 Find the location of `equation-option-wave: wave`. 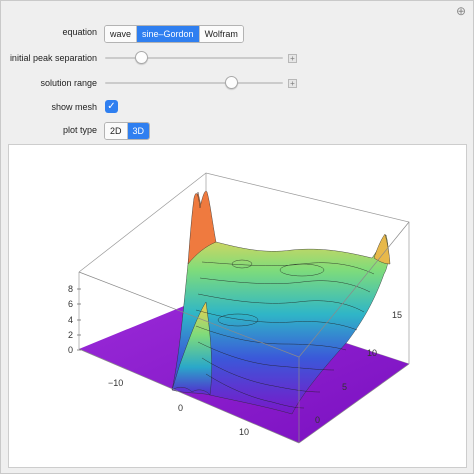

equation-option-wave: wave is located at coordinates (121, 34).